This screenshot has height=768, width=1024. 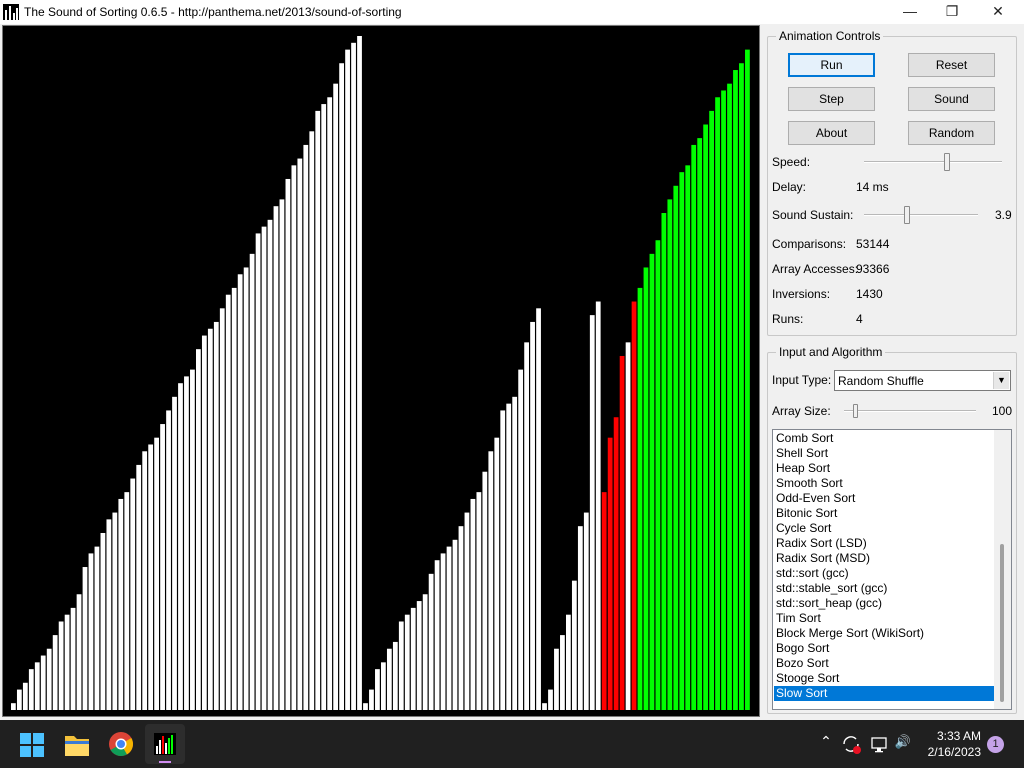 What do you see at coordinates (910, 12) in the screenshot?
I see `minimize-button: —` at bounding box center [910, 12].